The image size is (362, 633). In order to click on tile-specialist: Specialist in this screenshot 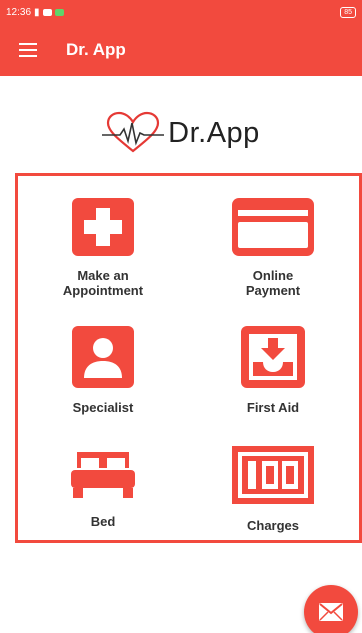, I will do `click(103, 370)`.